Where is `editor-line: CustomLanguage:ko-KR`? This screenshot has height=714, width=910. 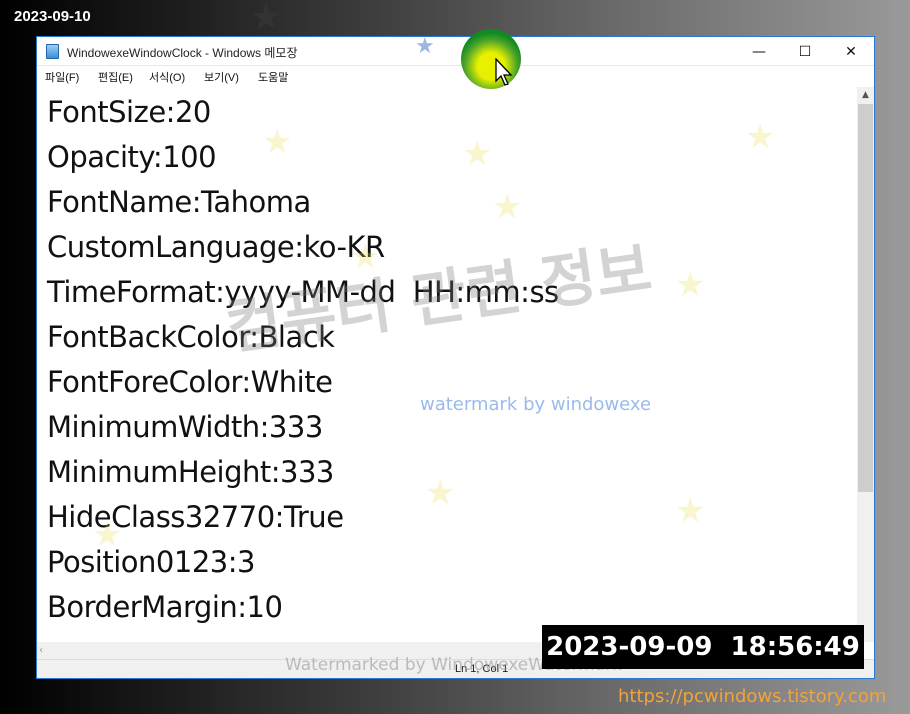
editor-line: CustomLanguage:ko-KR is located at coordinates (216, 247).